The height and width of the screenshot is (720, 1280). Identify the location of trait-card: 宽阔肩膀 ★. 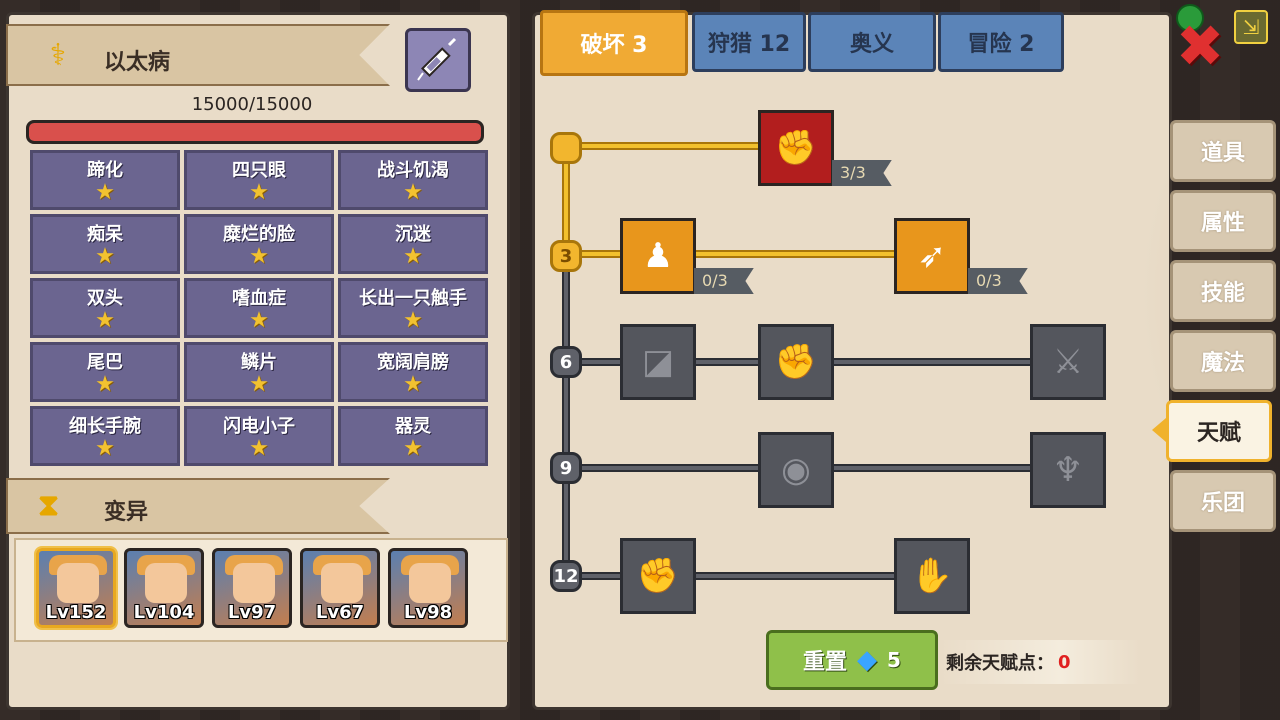
(413, 372).